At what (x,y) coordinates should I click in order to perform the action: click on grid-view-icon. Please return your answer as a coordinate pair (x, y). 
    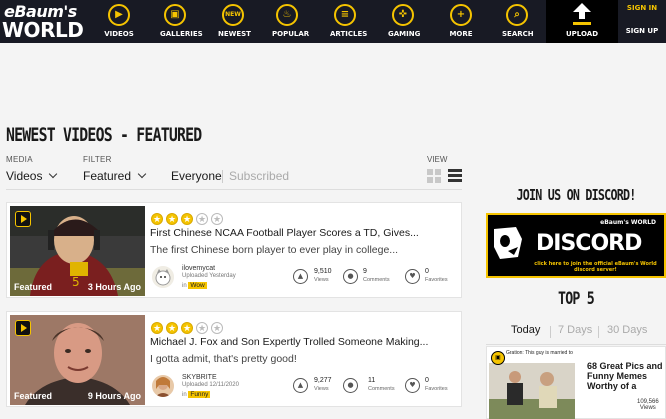
    Looking at the image, I should click on (434, 176).